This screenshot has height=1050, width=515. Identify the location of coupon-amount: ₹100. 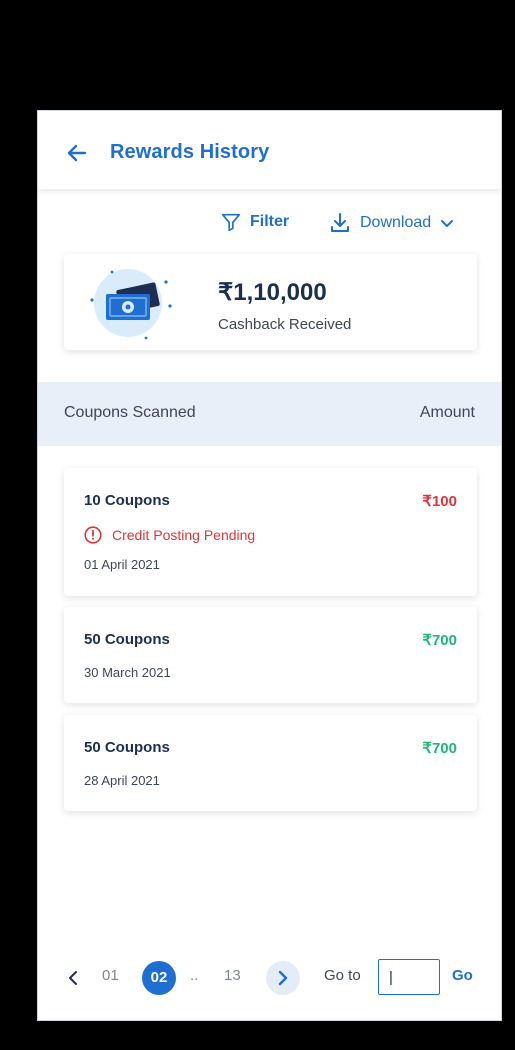
(439, 501).